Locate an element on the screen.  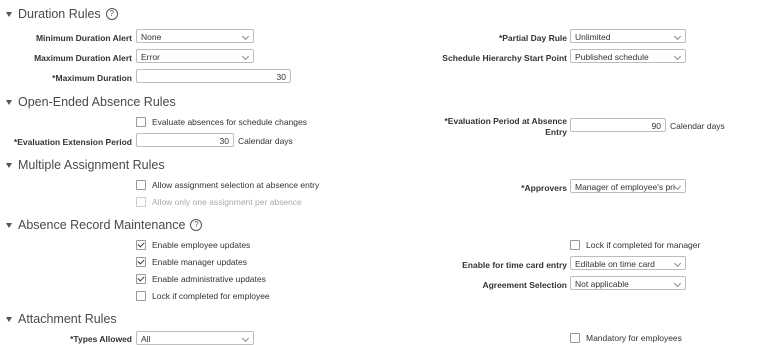
eval-extension-period-input: 30 is located at coordinates (185, 140).